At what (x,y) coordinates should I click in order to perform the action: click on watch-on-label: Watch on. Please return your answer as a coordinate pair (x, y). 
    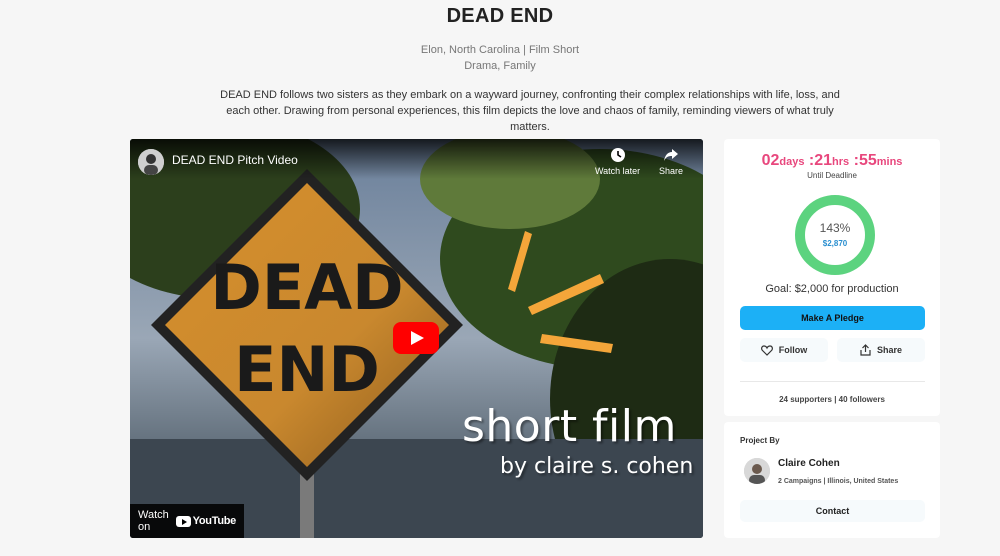
    Looking at the image, I should click on (153, 521).